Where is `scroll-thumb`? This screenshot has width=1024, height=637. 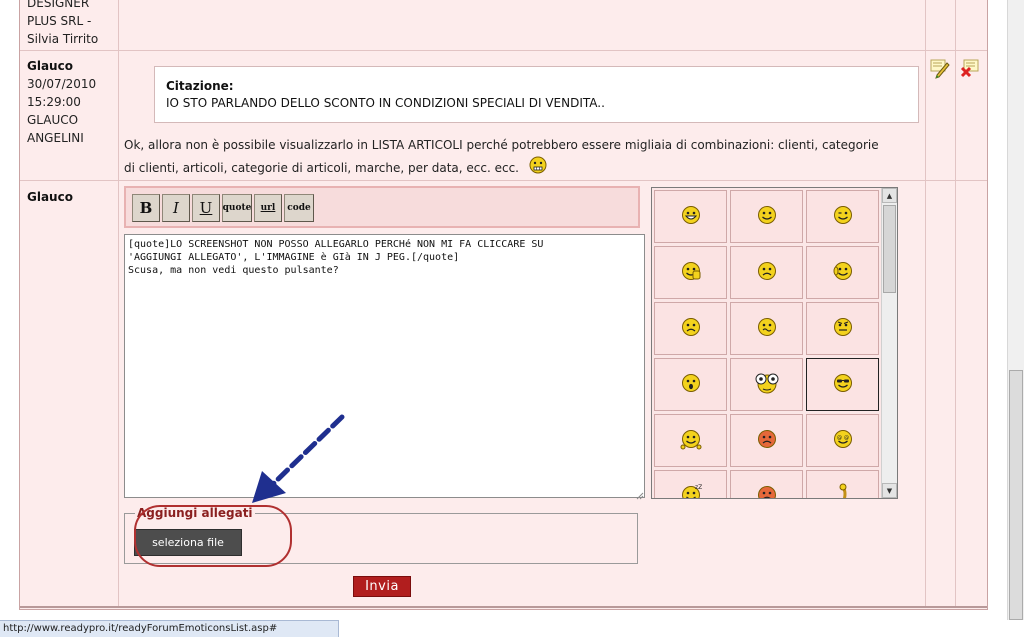 scroll-thumb is located at coordinates (889, 249).